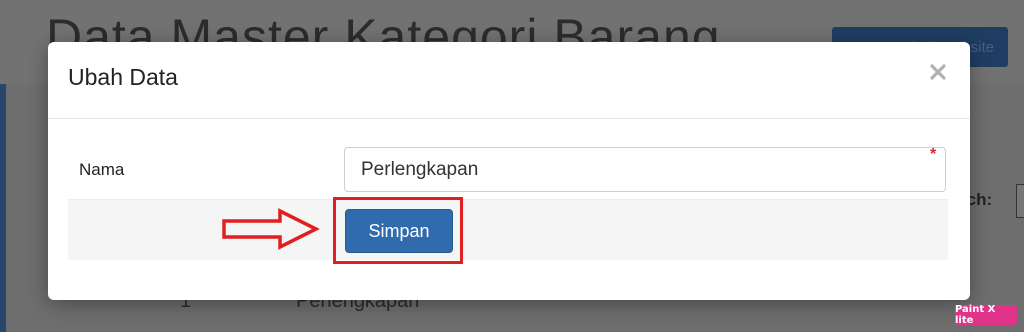 This screenshot has width=1024, height=332. I want to click on sidebar-edge, so click(3, 208).